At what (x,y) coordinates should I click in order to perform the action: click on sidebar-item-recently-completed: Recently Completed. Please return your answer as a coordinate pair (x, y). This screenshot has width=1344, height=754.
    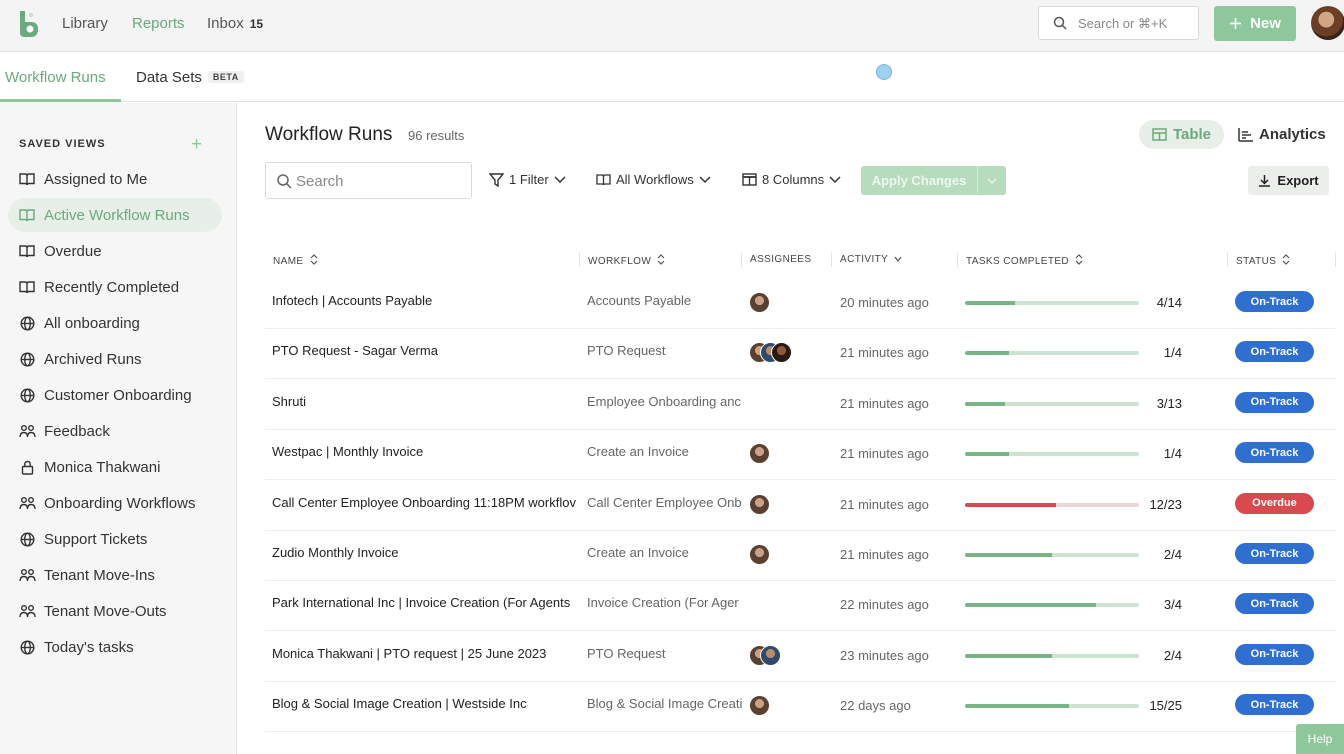
    Looking at the image, I should click on (115, 287).